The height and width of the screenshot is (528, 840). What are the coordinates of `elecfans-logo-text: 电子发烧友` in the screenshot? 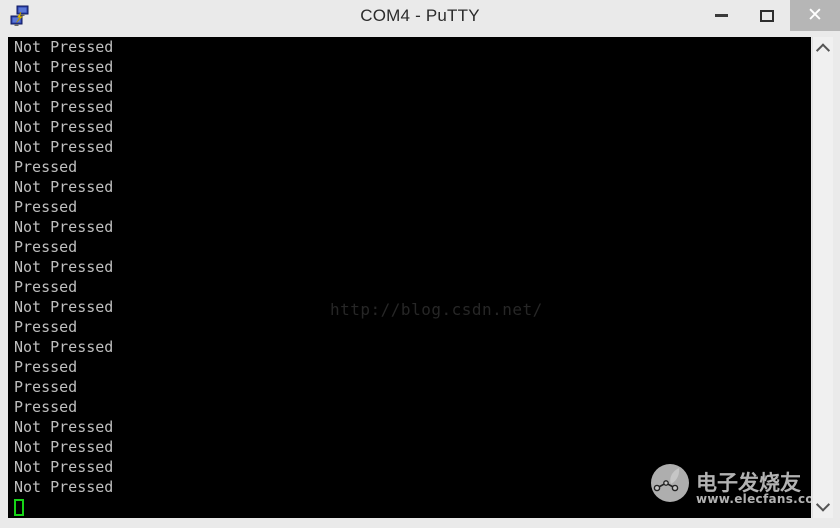 It's located at (748, 483).